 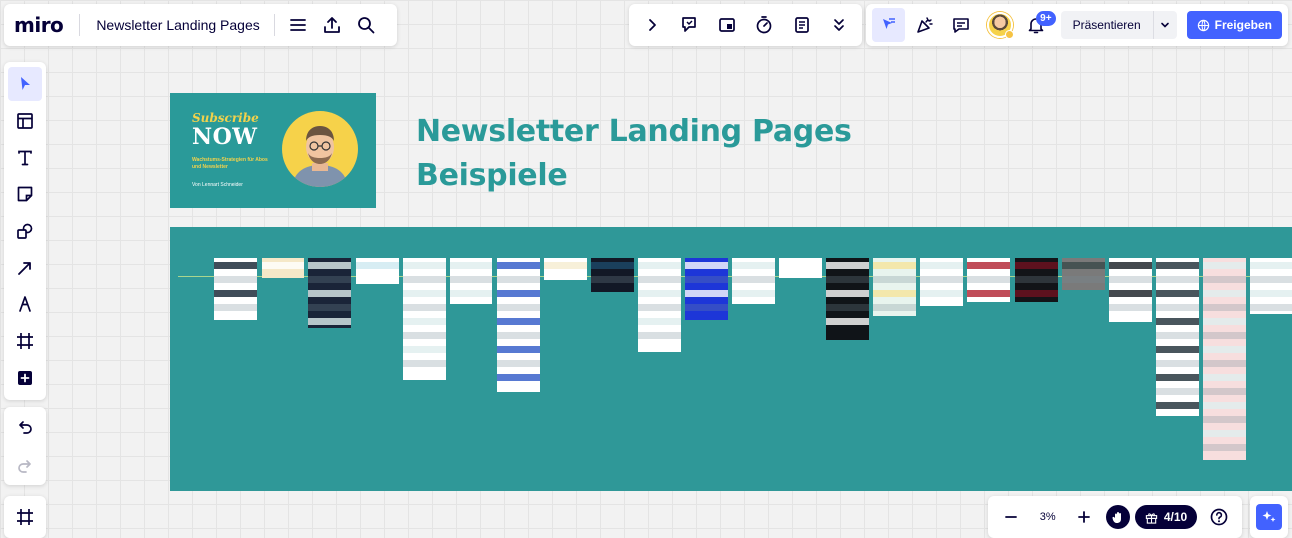 I want to click on hand-tool-button, so click(x=1118, y=517).